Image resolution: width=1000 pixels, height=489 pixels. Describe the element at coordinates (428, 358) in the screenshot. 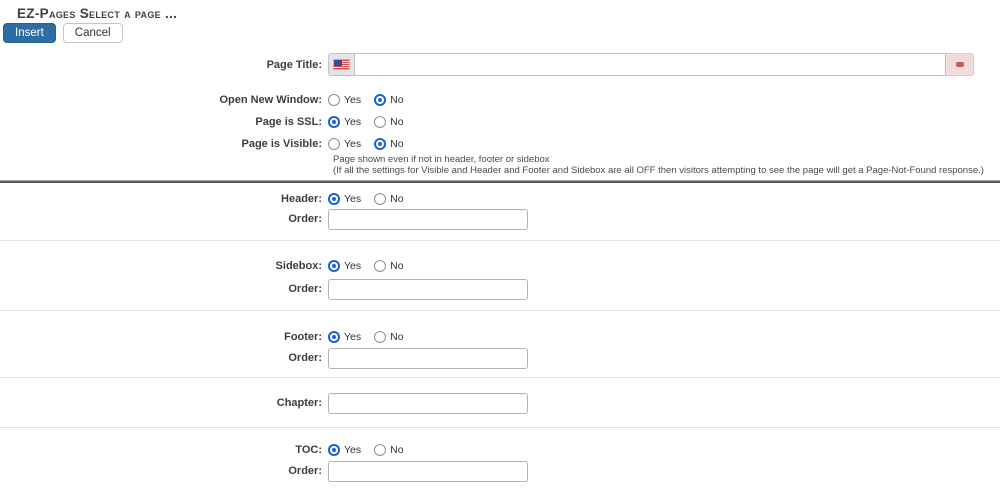

I see `footer-order-input` at that location.